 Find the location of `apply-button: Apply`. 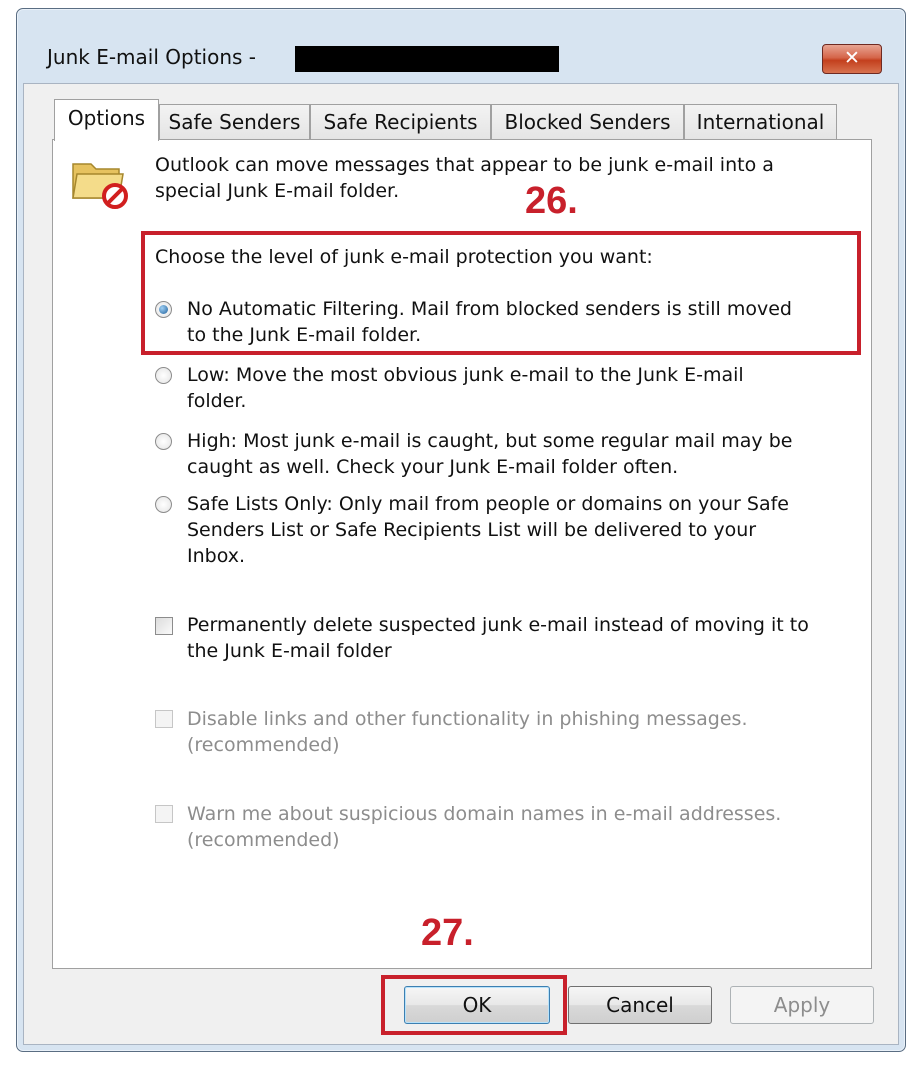

apply-button: Apply is located at coordinates (802, 1005).